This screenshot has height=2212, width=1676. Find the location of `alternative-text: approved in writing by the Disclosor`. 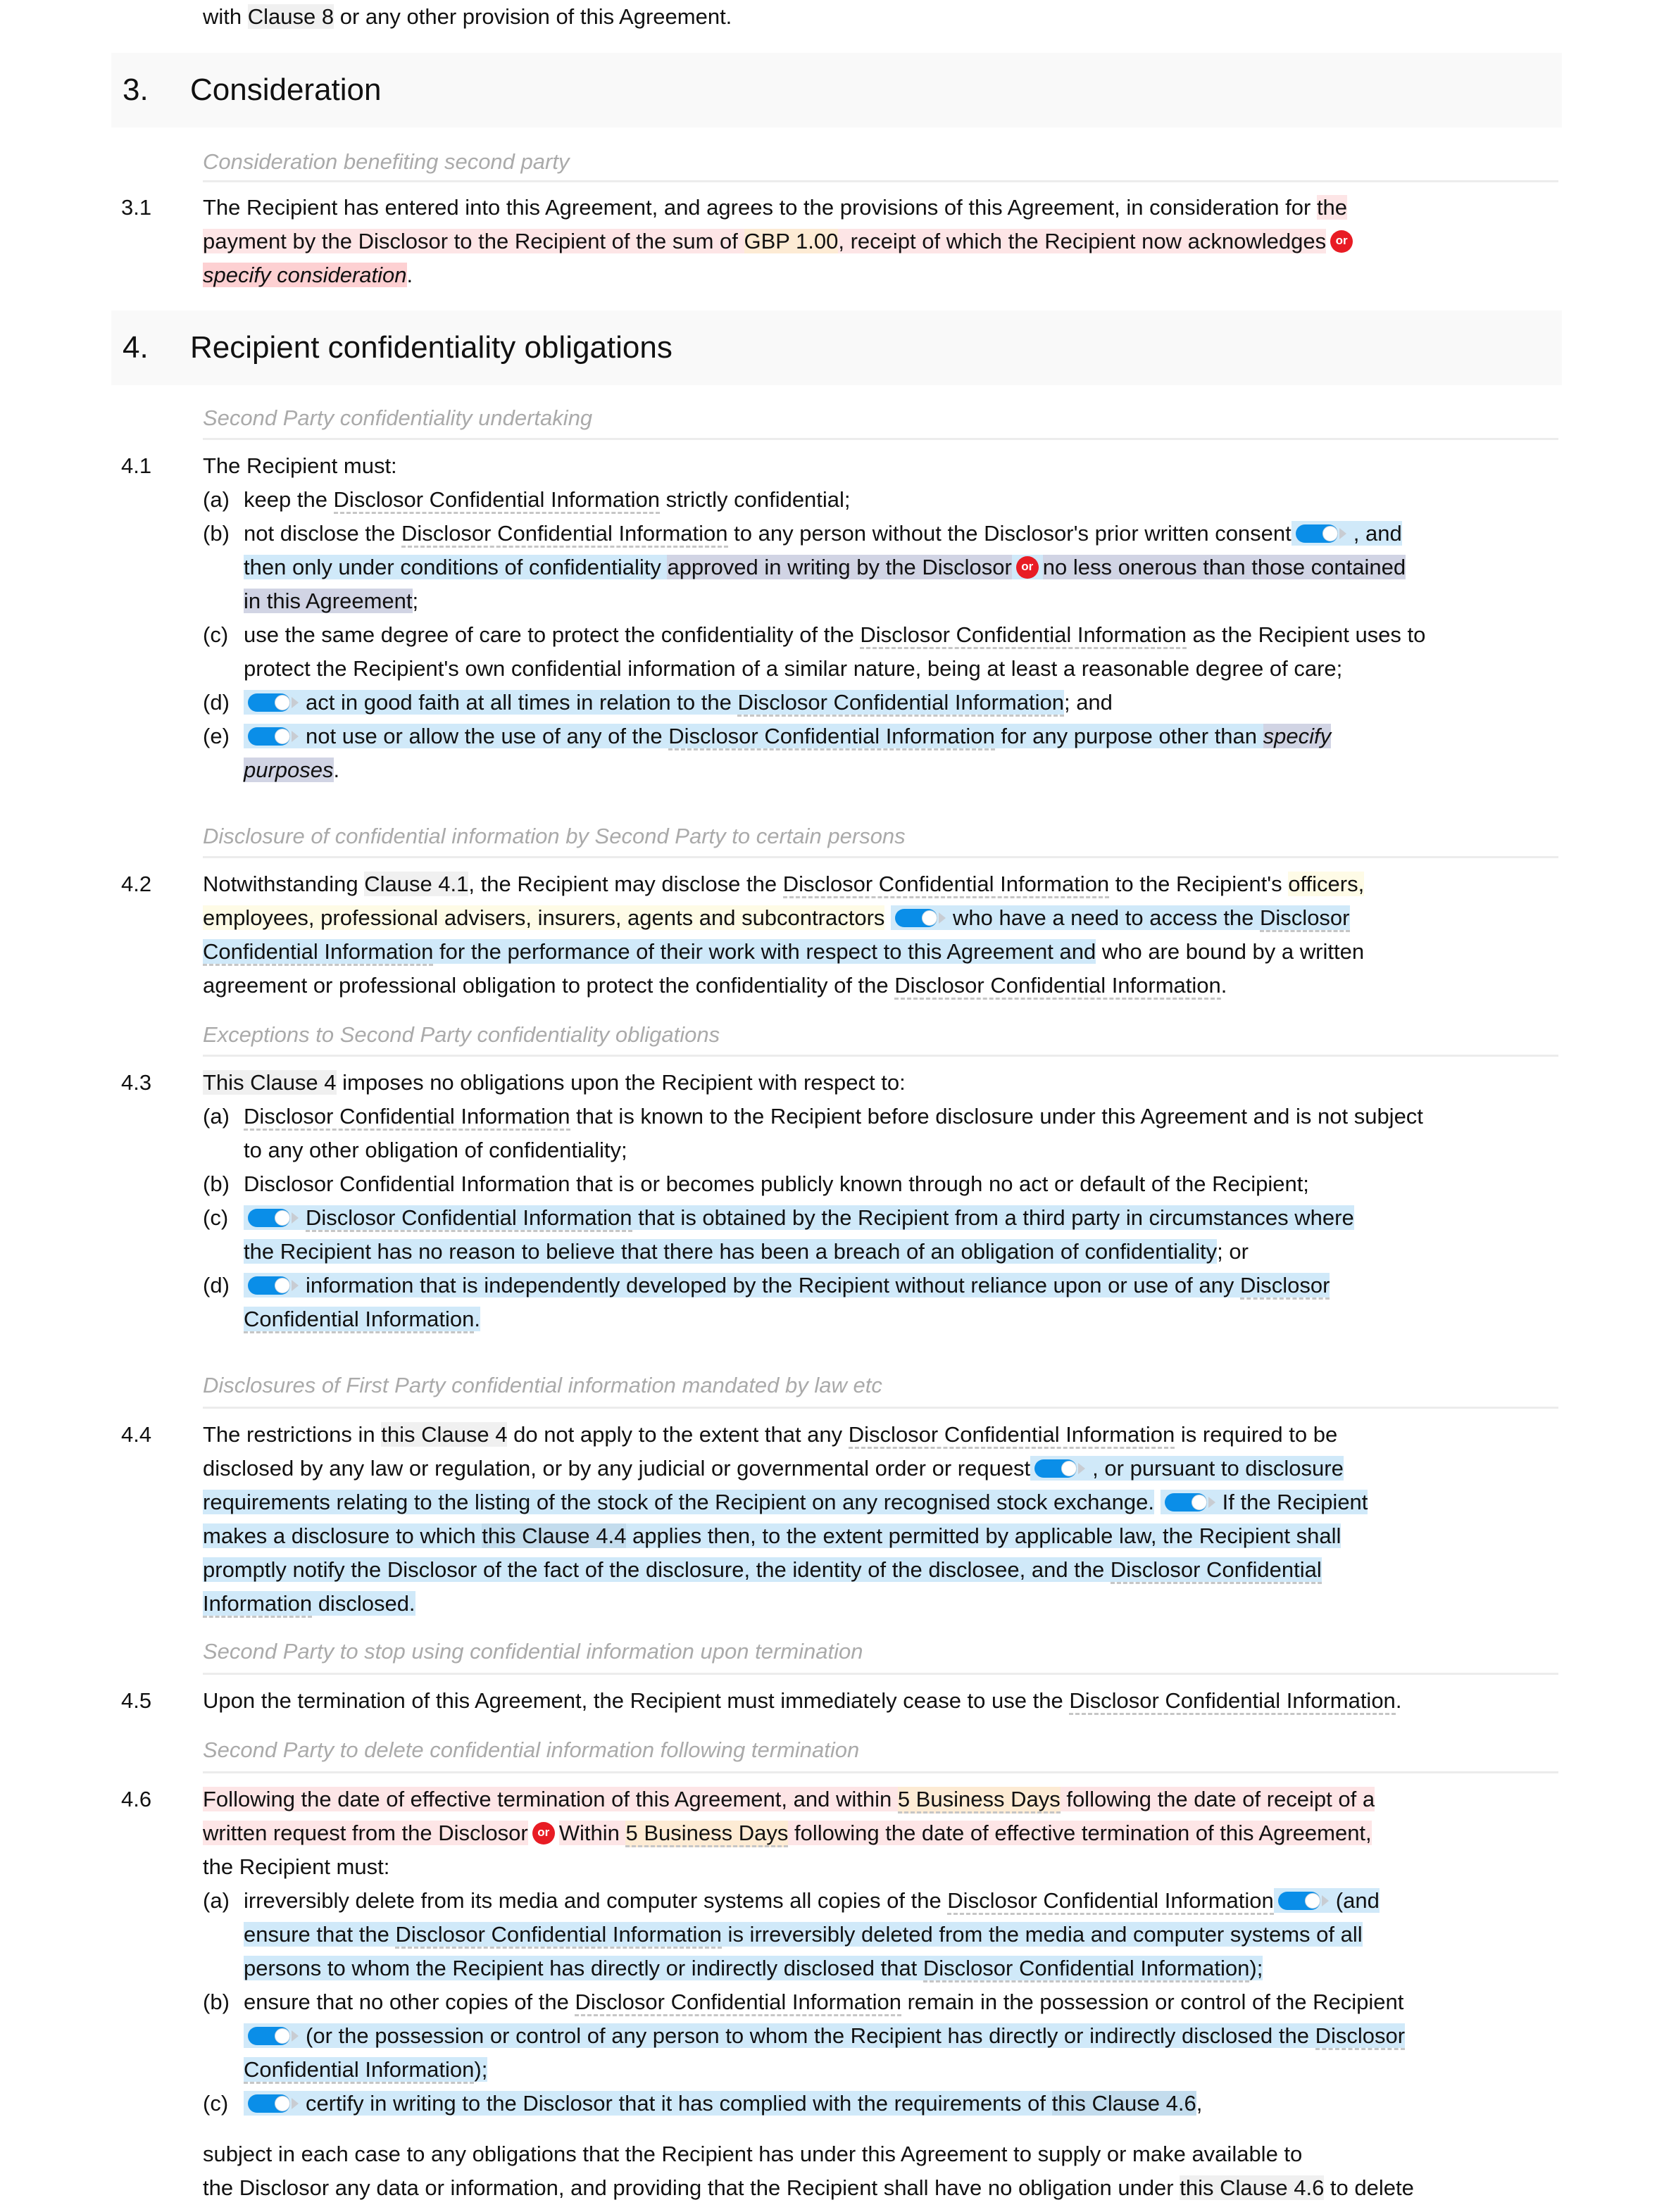

alternative-text: approved in writing by the Disclosor is located at coordinates (839, 567).